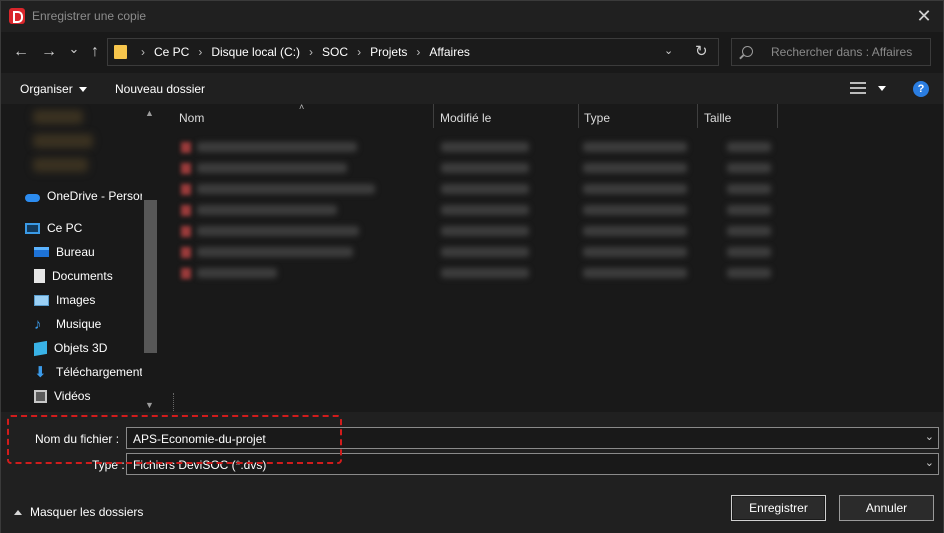 The height and width of the screenshot is (533, 944). What do you see at coordinates (465, 118) in the screenshot?
I see `column-header-modified: Modifié le` at bounding box center [465, 118].